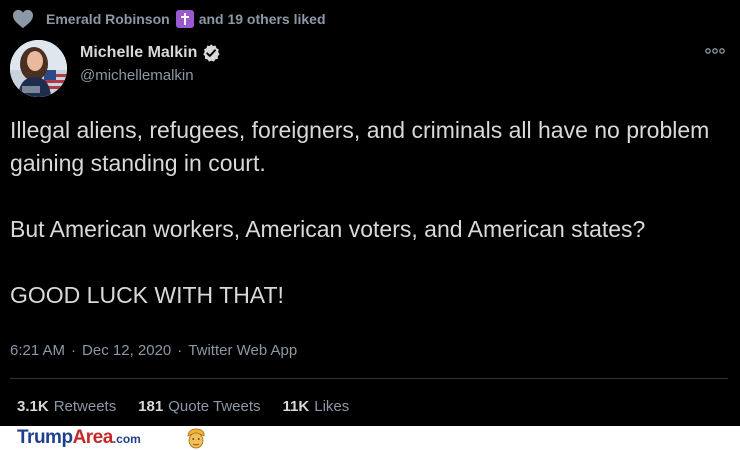 The width and height of the screenshot is (740, 450). Describe the element at coordinates (369, 378) in the screenshot. I see `divider` at that location.